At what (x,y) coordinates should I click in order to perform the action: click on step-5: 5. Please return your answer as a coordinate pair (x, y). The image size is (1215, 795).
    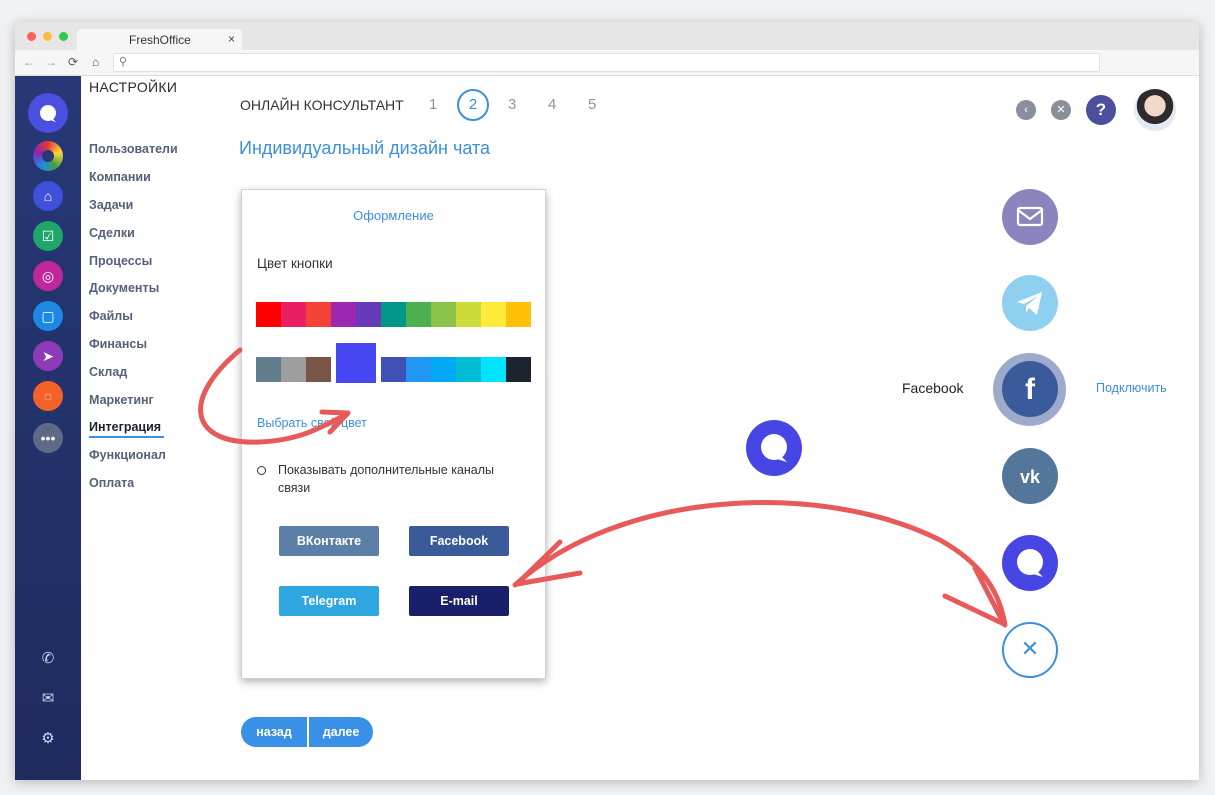
    Looking at the image, I should click on (592, 104).